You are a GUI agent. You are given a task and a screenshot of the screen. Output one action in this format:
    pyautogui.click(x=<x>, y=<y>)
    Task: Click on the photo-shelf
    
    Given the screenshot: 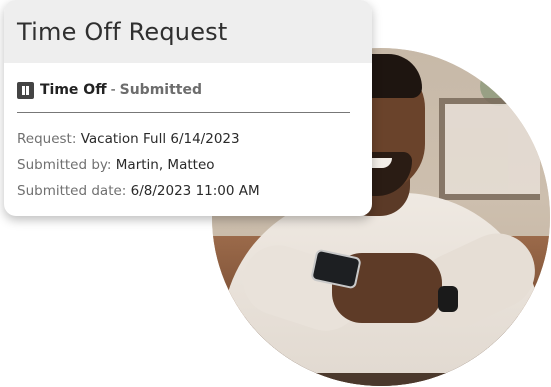 What is the action you would take?
    pyautogui.click(x=489, y=149)
    